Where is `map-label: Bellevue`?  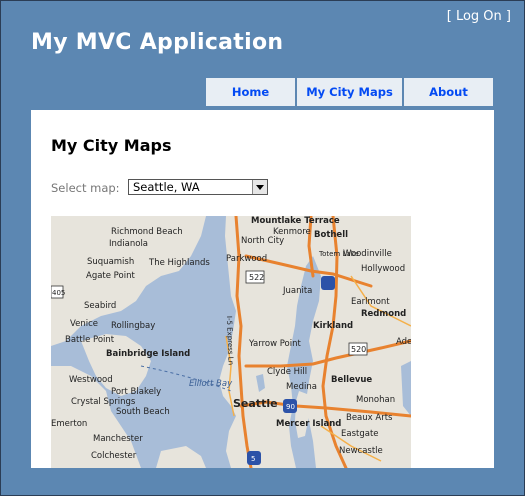 map-label: Bellevue is located at coordinates (351, 380).